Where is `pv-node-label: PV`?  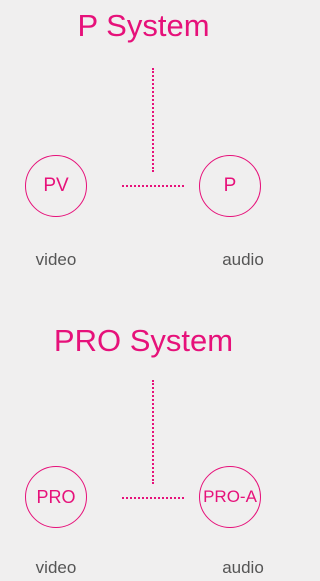
pv-node-label: PV is located at coordinates (56, 185).